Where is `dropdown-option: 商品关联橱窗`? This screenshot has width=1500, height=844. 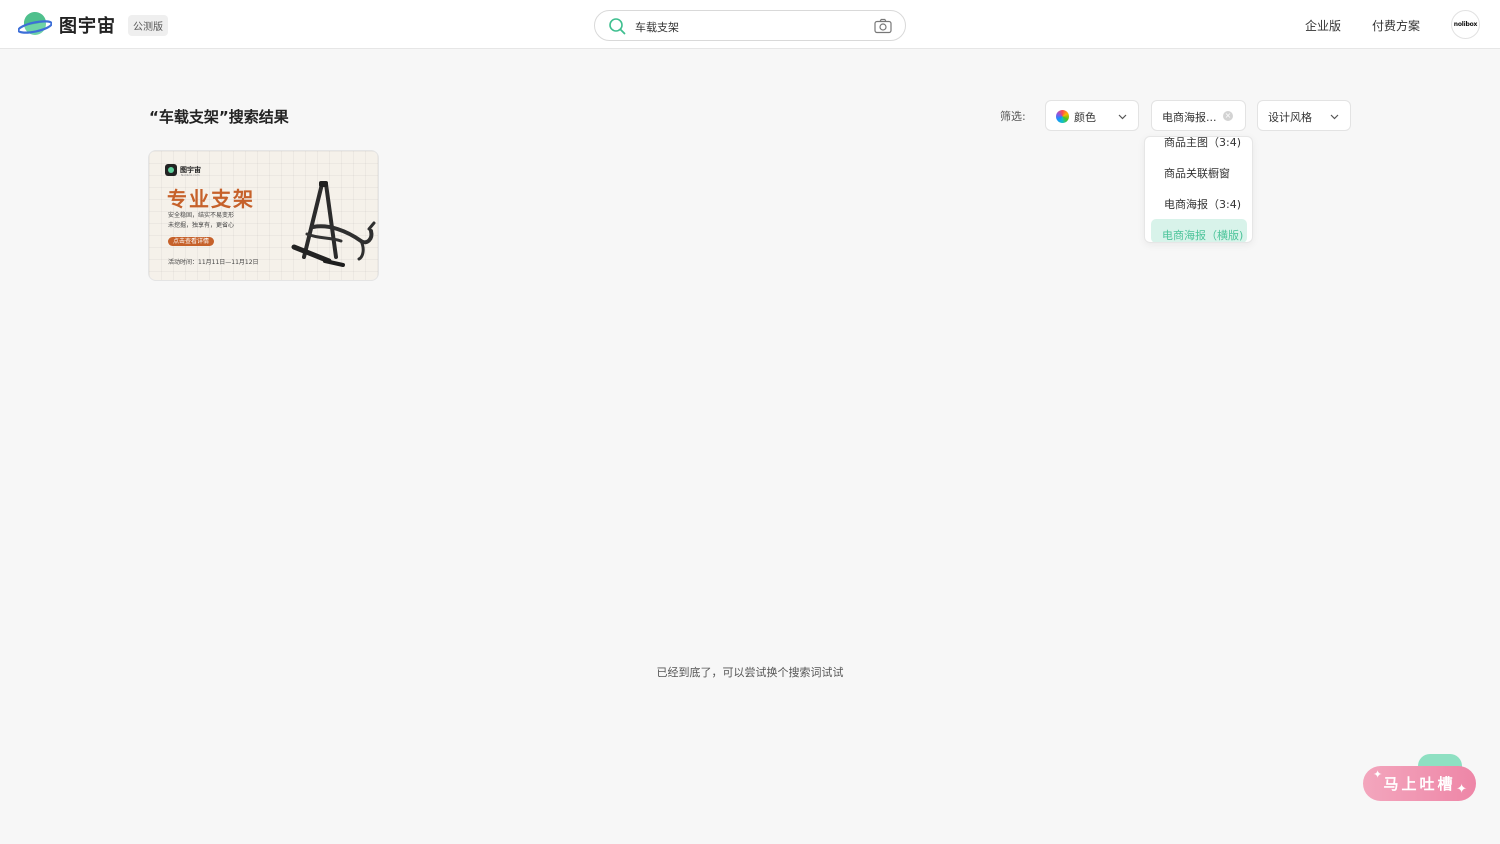
dropdown-option: 商品关联橱窗 is located at coordinates (1197, 173).